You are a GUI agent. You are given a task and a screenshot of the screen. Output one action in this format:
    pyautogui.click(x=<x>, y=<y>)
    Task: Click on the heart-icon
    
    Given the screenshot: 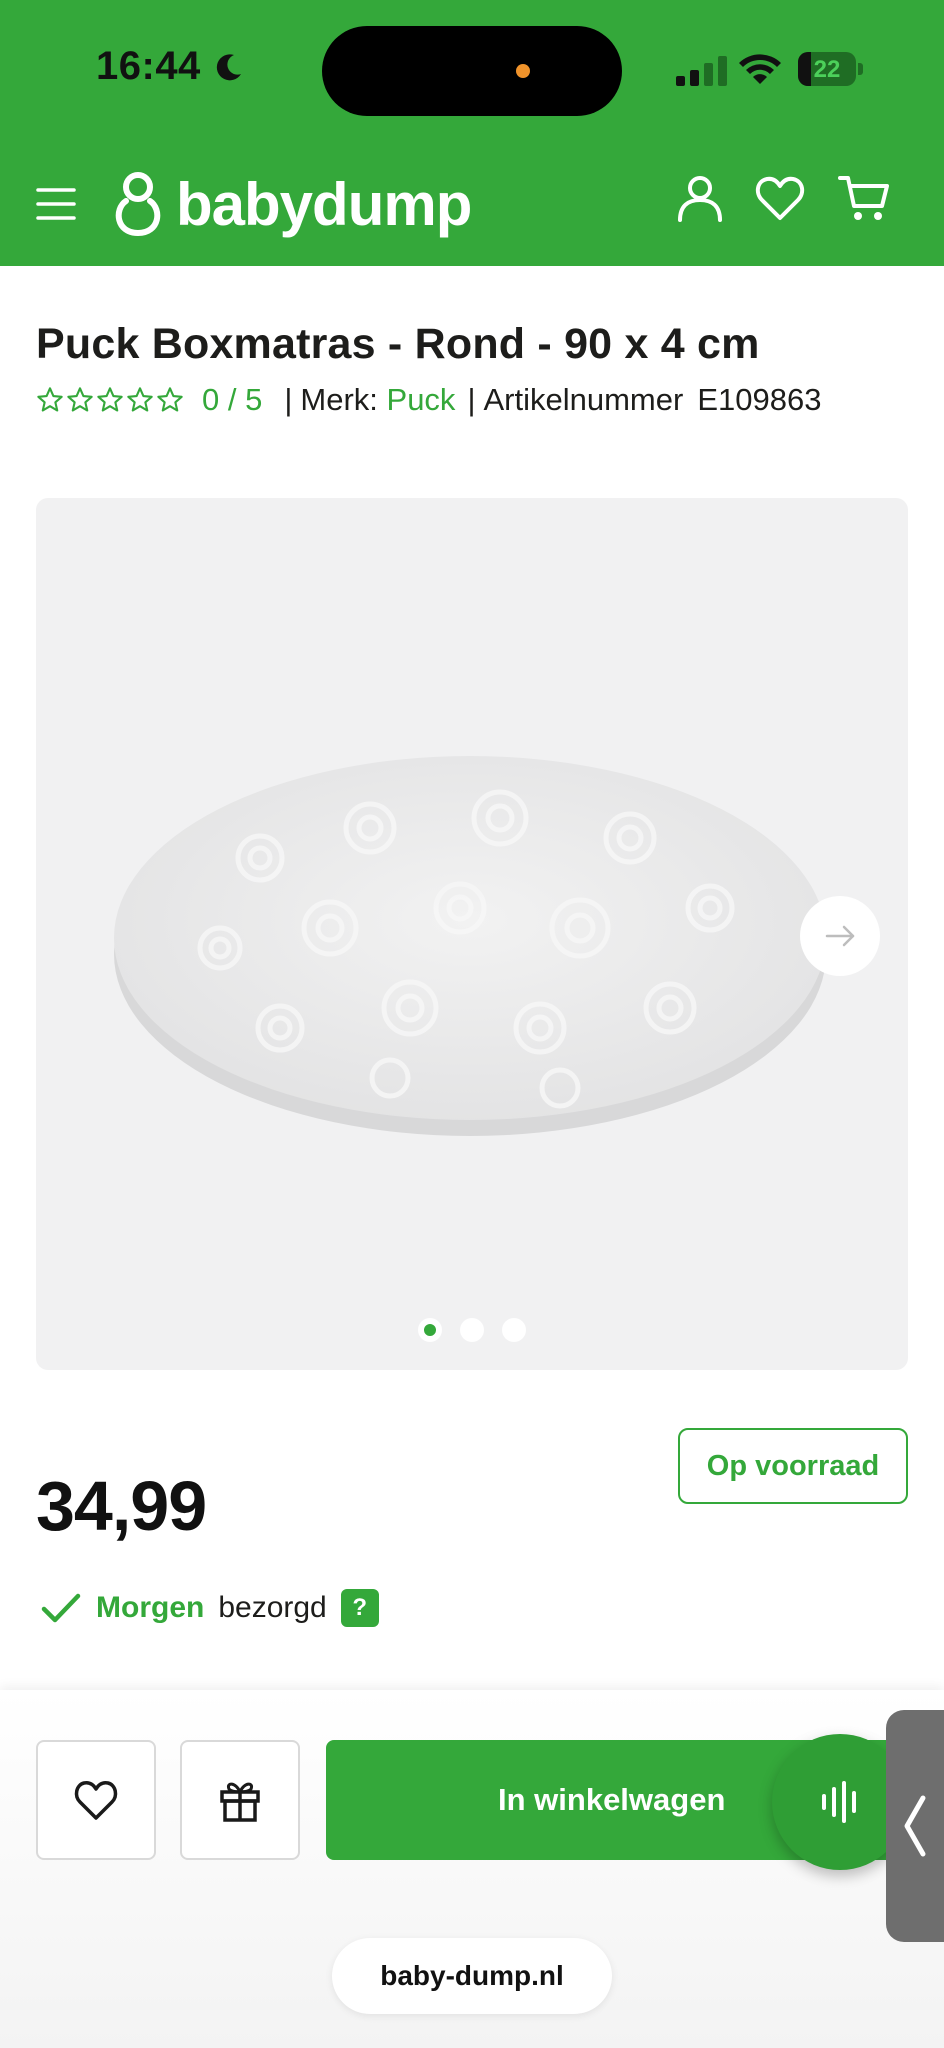 What is the action you would take?
    pyautogui.click(x=96, y=1800)
    